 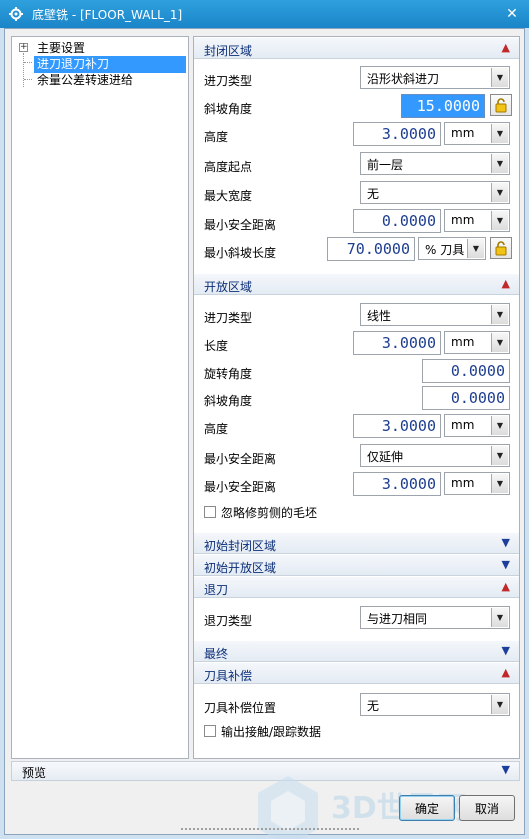 I want to click on closed-height-input: 3.0000, so click(x=397, y=134).